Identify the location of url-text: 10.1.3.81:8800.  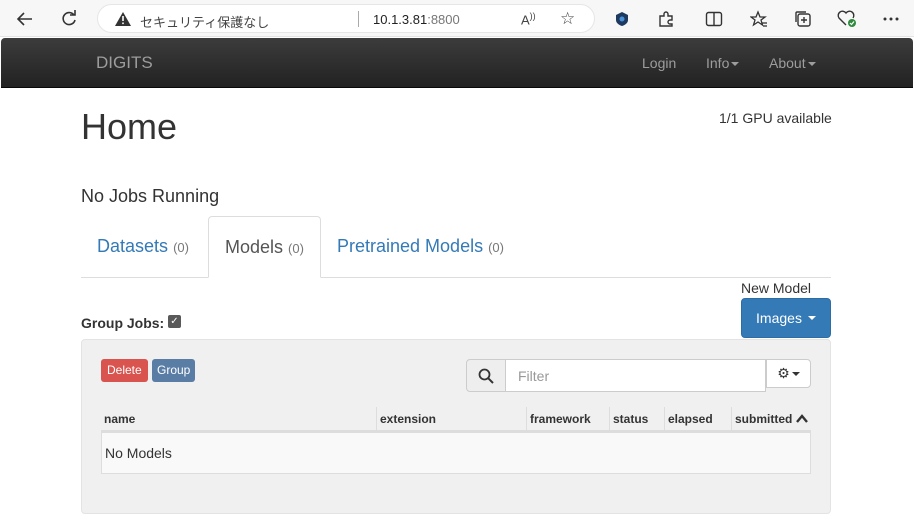
(416, 19).